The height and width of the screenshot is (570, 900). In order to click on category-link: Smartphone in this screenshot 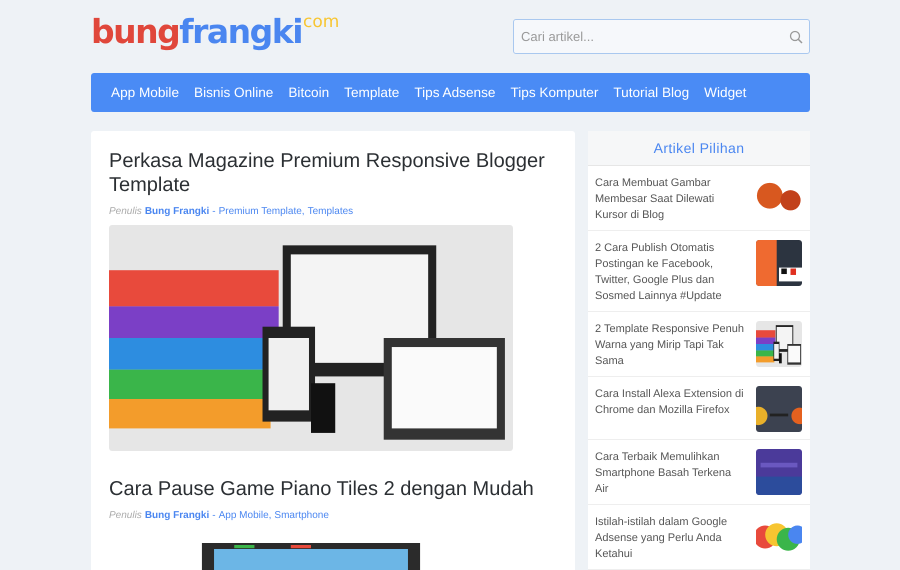, I will do `click(301, 515)`.